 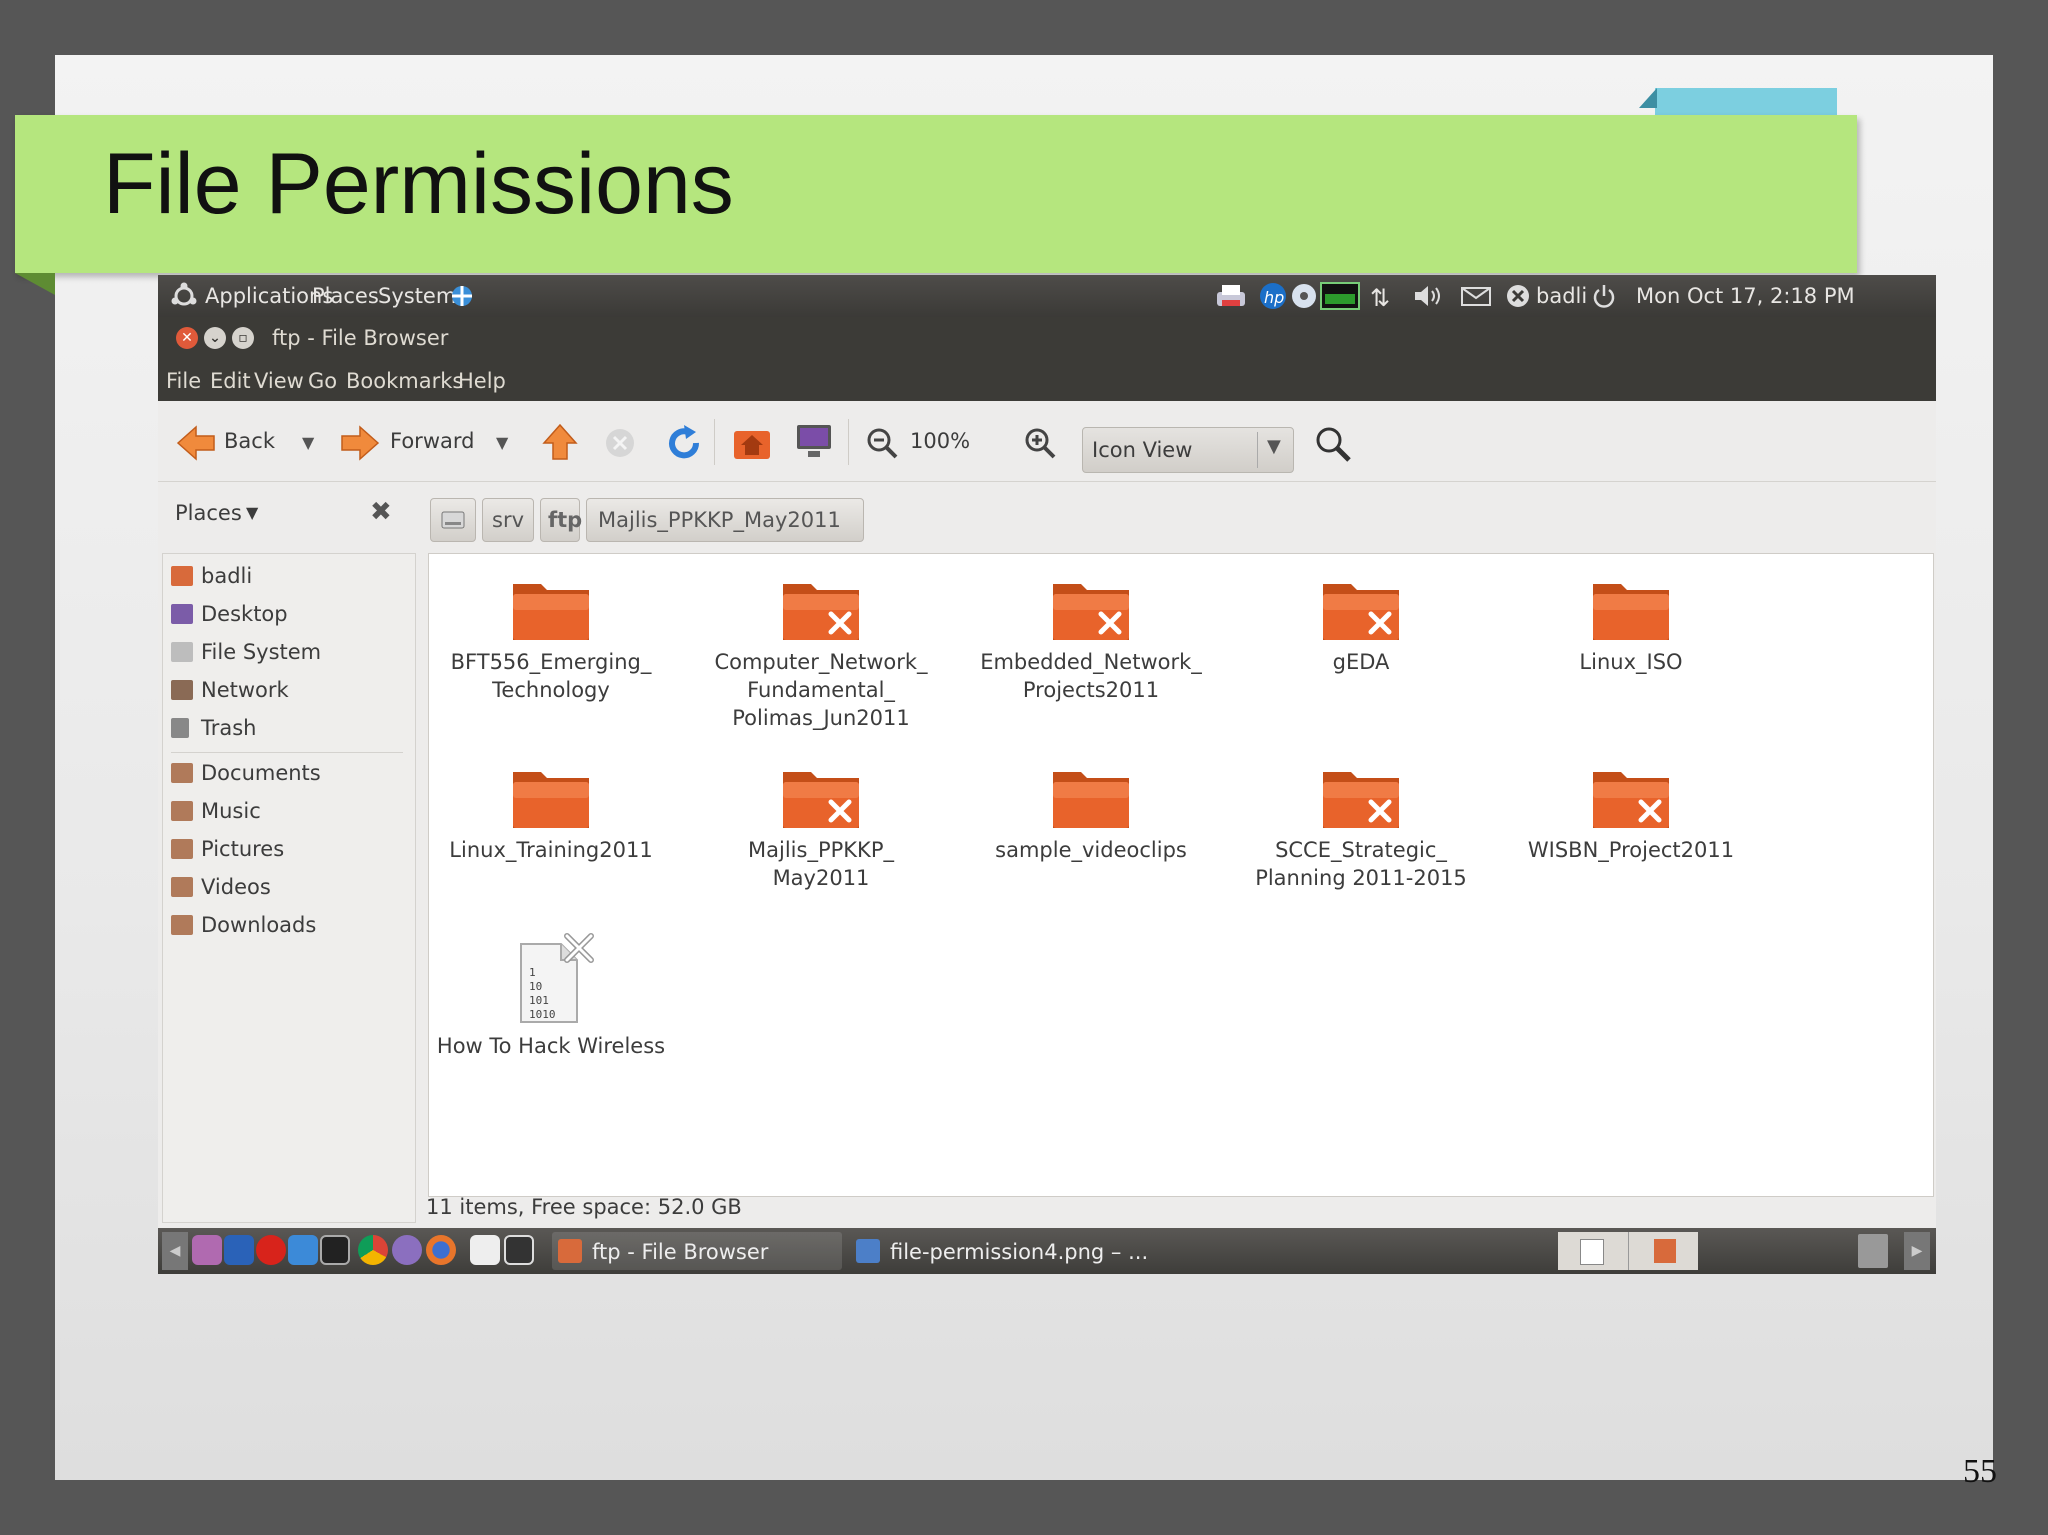 What do you see at coordinates (182, 849) in the screenshot?
I see `pictures-folder-icon` at bounding box center [182, 849].